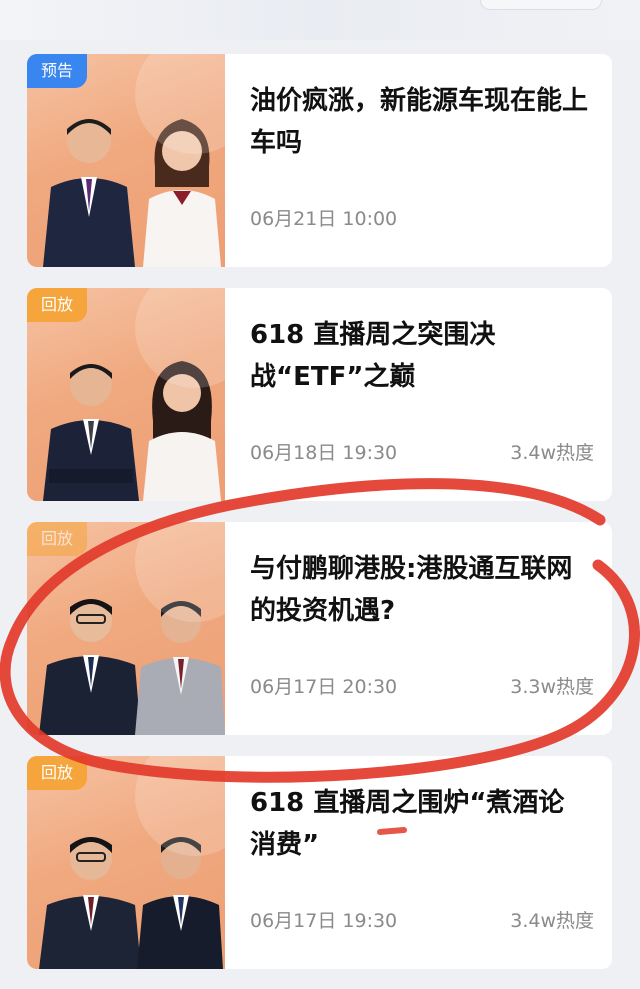 Image resolution: width=640 pixels, height=989 pixels. I want to click on top-button, so click(541, 5).